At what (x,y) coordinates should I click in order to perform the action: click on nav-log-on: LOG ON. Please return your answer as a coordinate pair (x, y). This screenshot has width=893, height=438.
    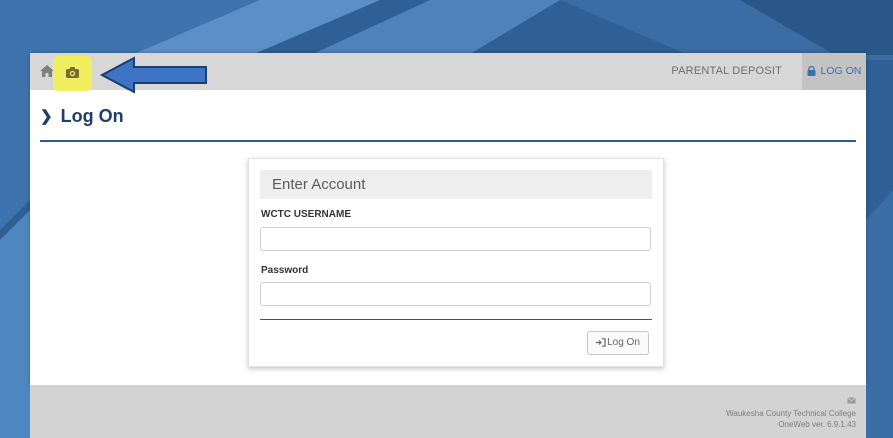
    Looking at the image, I should click on (834, 71).